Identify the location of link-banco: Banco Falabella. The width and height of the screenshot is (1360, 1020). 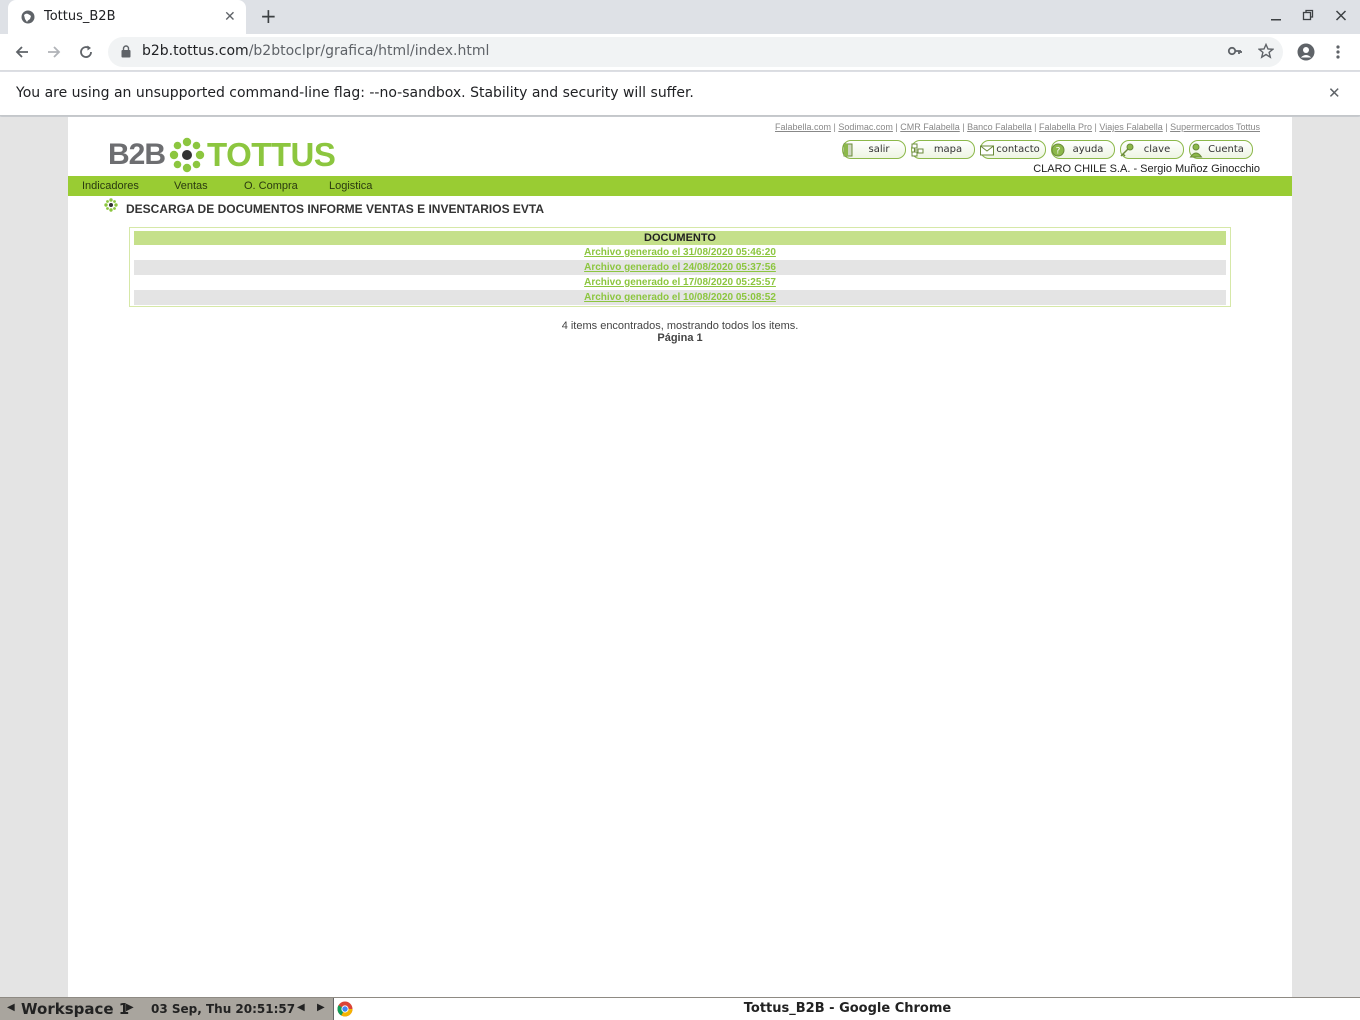
(999, 127).